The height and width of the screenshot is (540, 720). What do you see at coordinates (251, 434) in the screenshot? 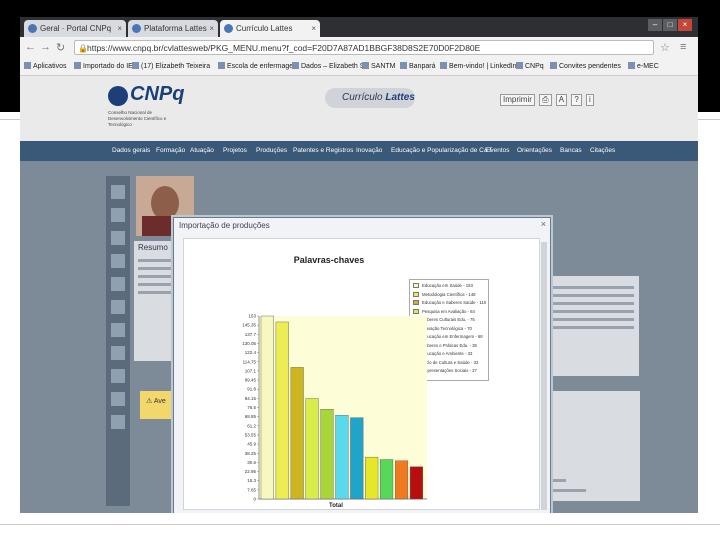
I see `y-tick-label: 53.55` at bounding box center [251, 434].